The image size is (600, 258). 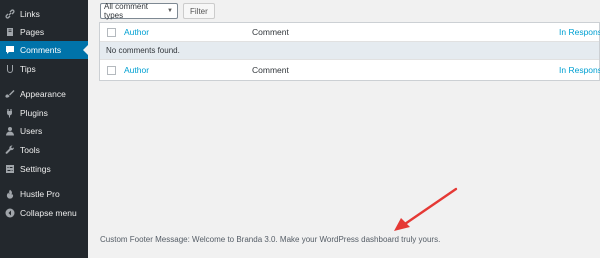 I want to click on sidebar-item-comments: Comments, so click(x=44, y=50).